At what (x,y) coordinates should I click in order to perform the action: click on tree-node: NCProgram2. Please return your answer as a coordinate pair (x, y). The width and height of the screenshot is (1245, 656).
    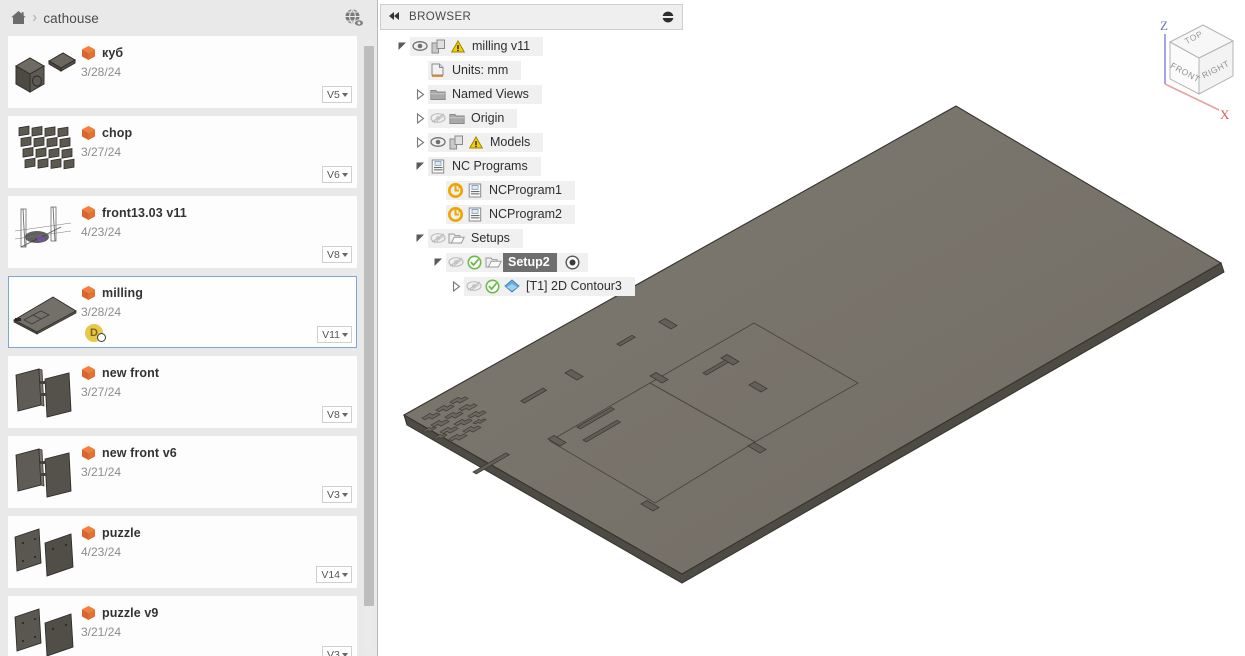
    Looking at the image, I should click on (531, 214).